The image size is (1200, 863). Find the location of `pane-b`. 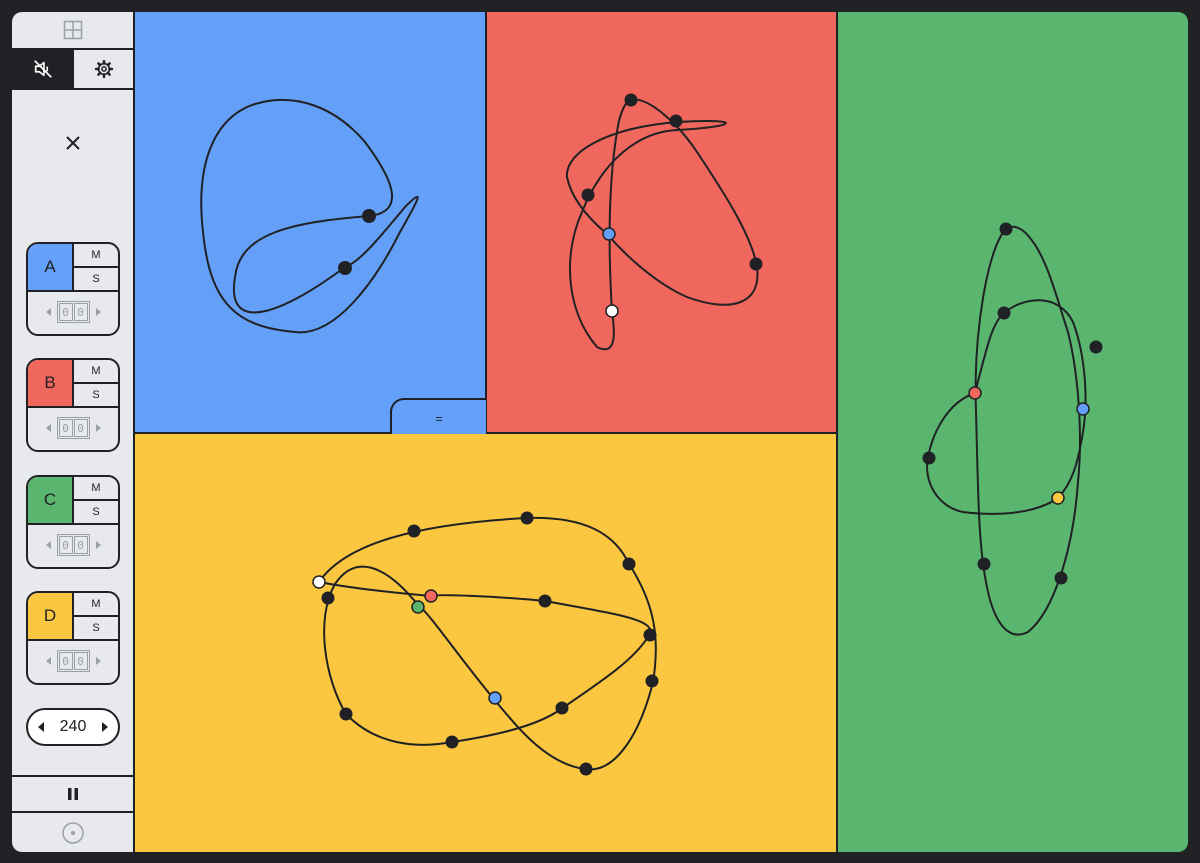

pane-b is located at coordinates (660, 222).